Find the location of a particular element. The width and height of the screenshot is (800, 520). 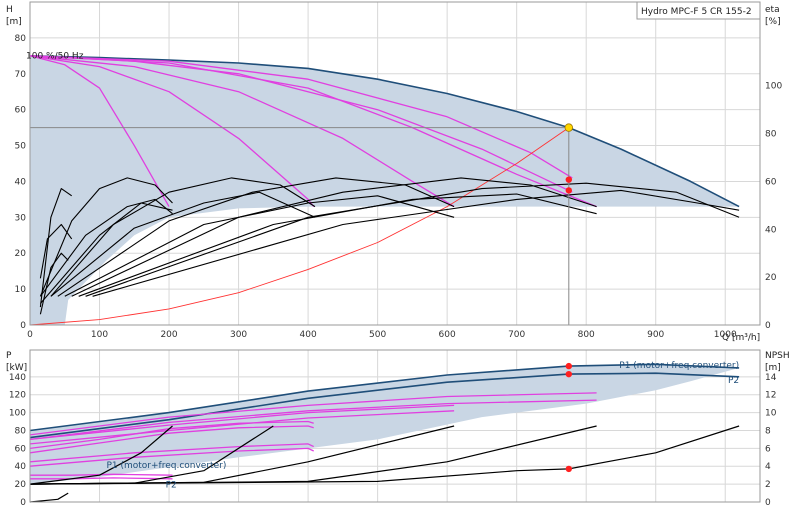

top-y2-axis-label: eta is located at coordinates (772, 10).